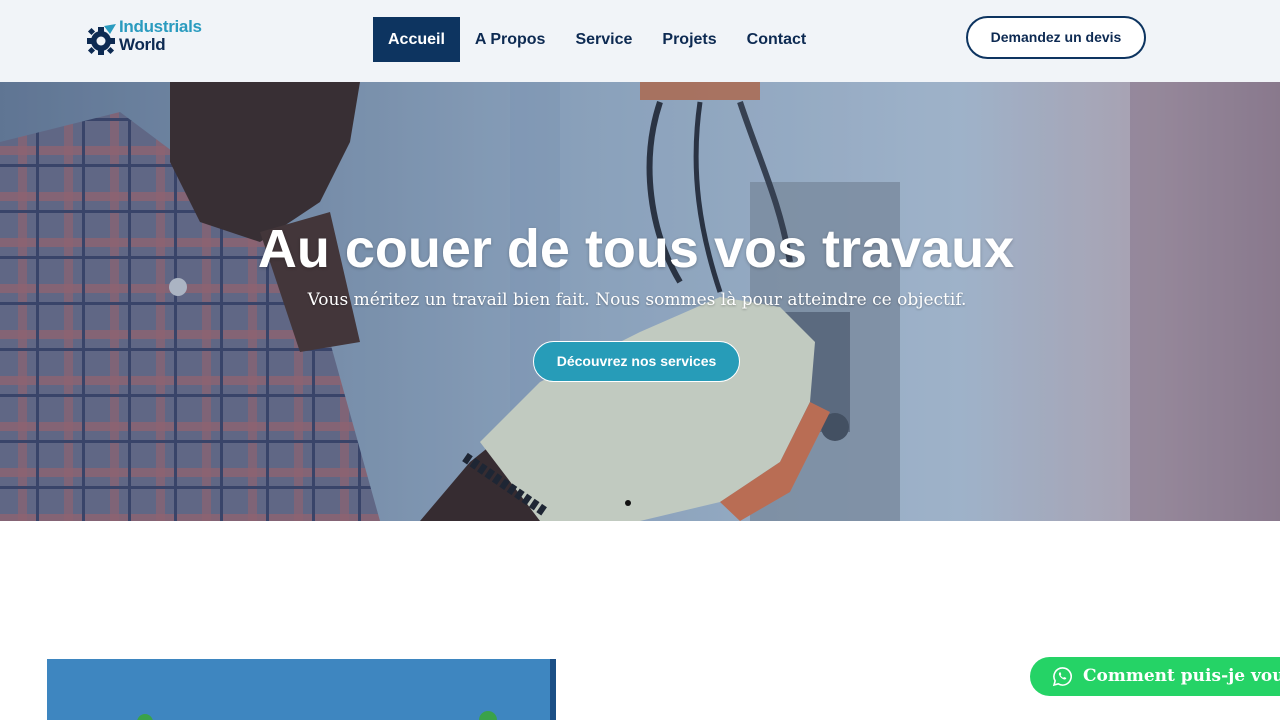 The width and height of the screenshot is (1280, 720). What do you see at coordinates (553, 689) in the screenshot?
I see `section-image-edge` at bounding box center [553, 689].